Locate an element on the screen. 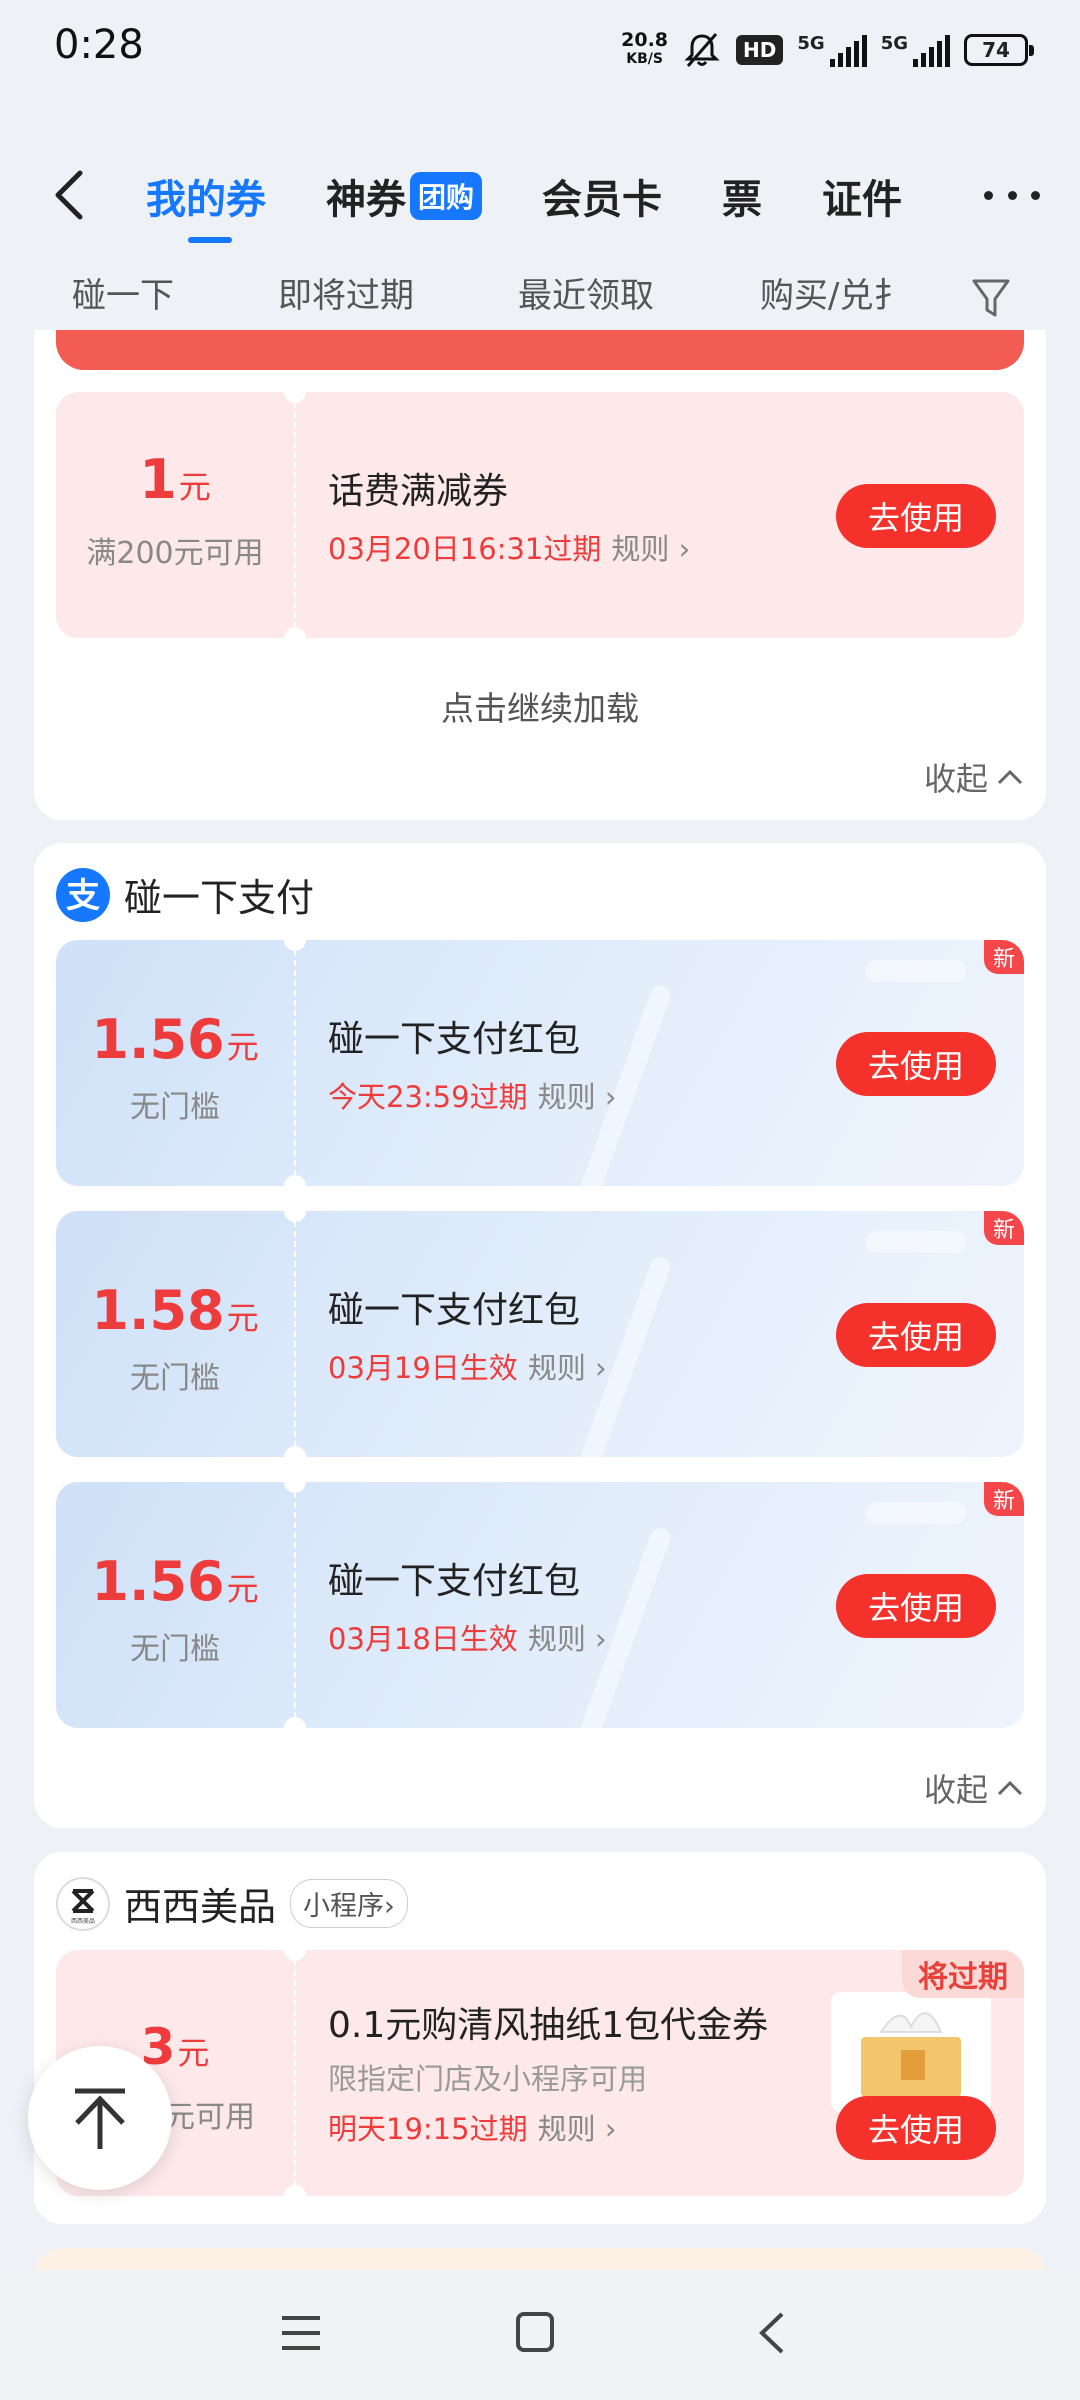  coupon-expire: 03月18日生效 规则 › is located at coordinates (467, 1637).